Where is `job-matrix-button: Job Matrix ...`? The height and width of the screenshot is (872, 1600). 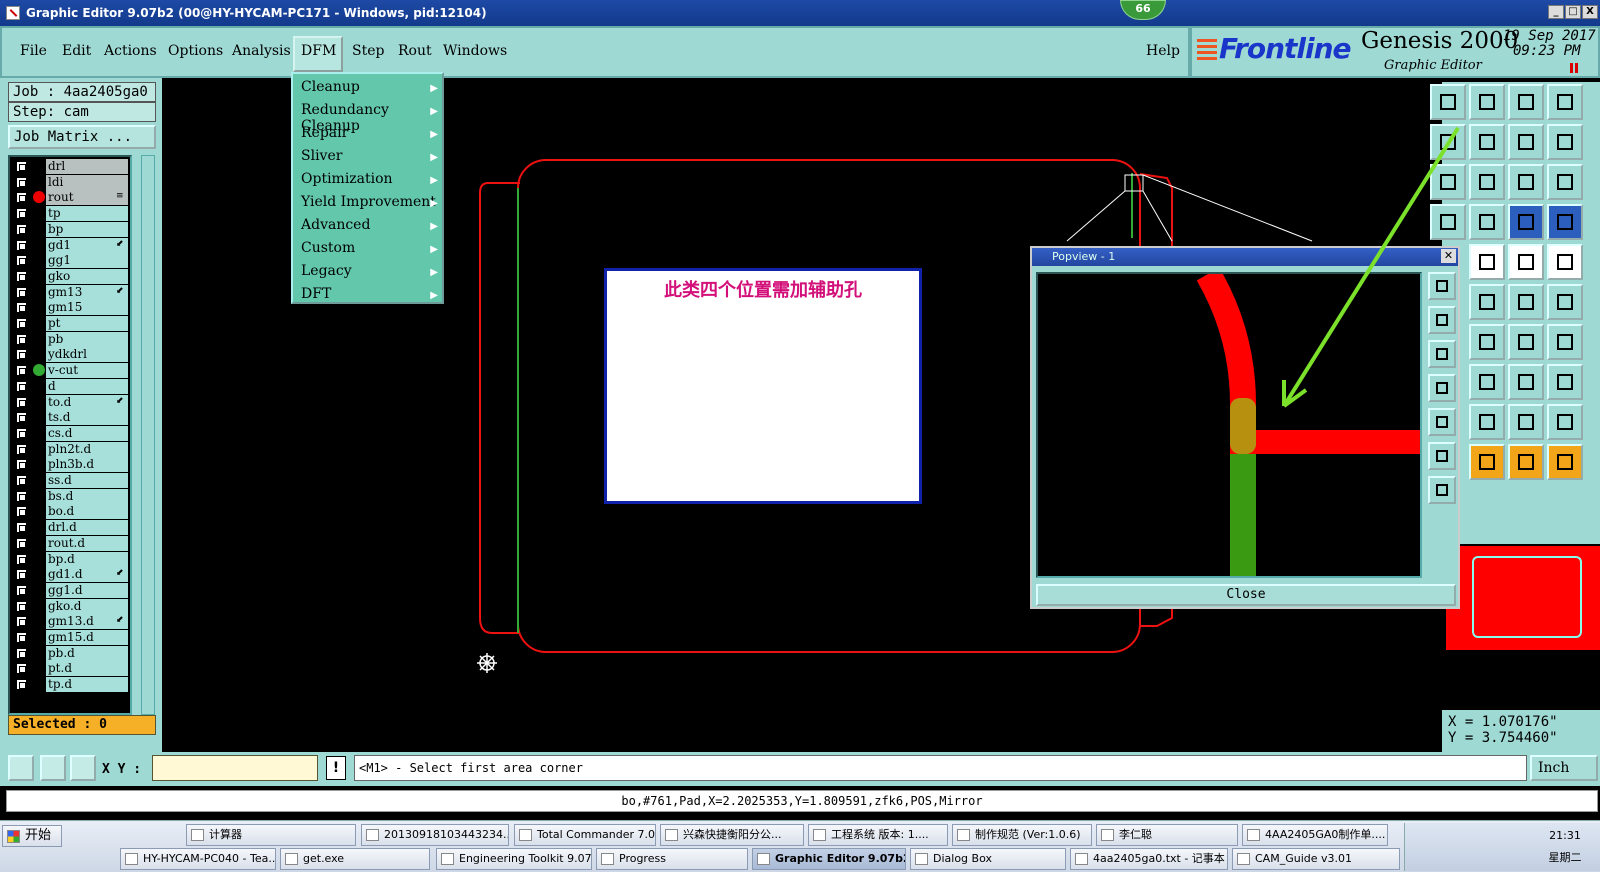
job-matrix-button: Job Matrix ... is located at coordinates (82, 137).